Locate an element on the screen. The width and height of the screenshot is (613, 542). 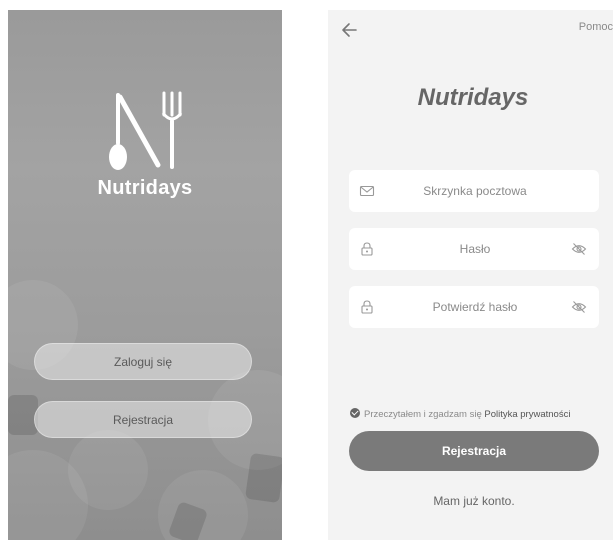
nutridays-logo-icon is located at coordinates (146, 130).